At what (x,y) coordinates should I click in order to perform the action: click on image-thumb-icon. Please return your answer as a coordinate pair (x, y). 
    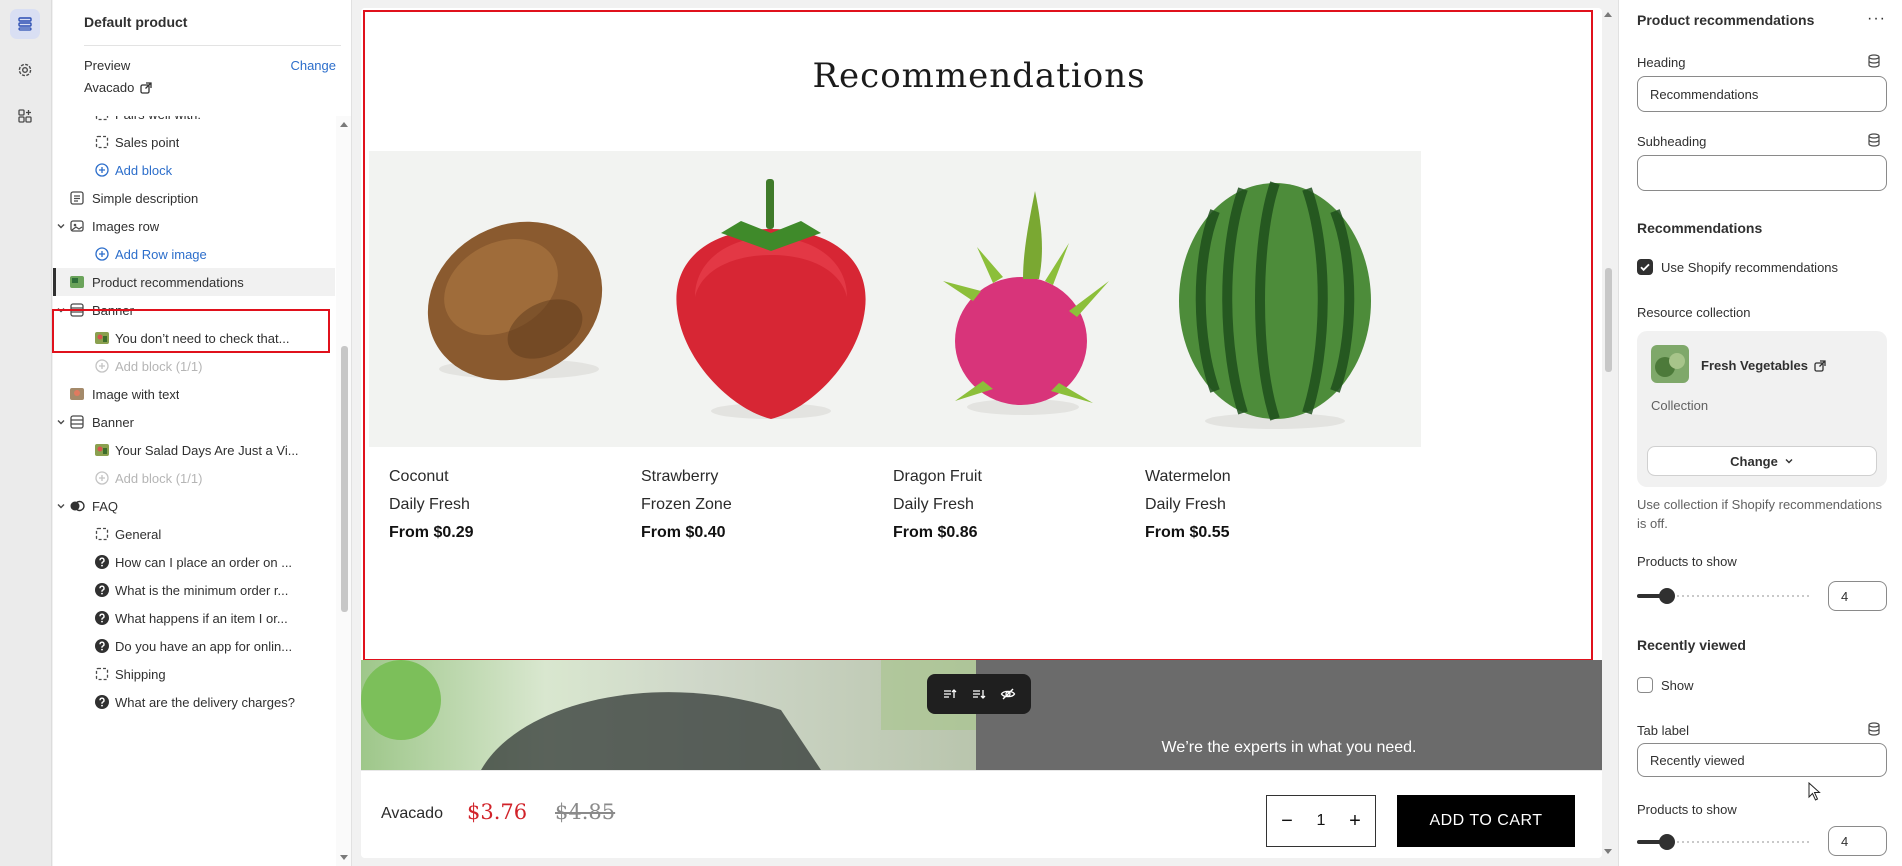
    Looking at the image, I should click on (102, 450).